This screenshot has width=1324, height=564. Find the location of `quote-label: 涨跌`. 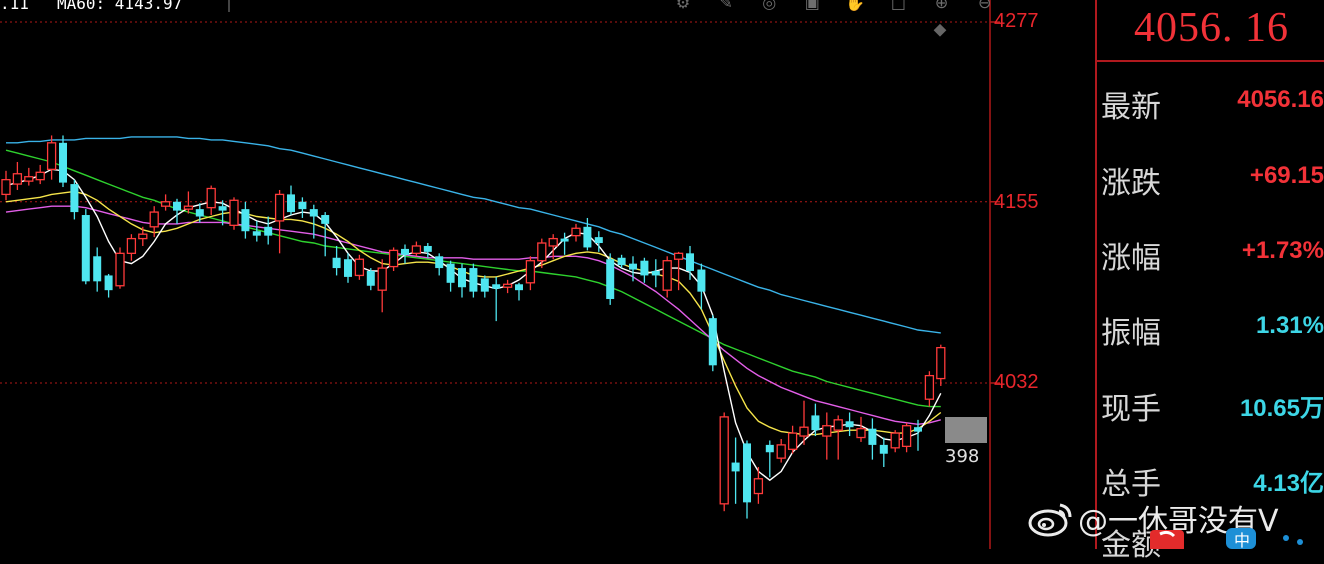

quote-label: 涨跌 is located at coordinates (1131, 183).